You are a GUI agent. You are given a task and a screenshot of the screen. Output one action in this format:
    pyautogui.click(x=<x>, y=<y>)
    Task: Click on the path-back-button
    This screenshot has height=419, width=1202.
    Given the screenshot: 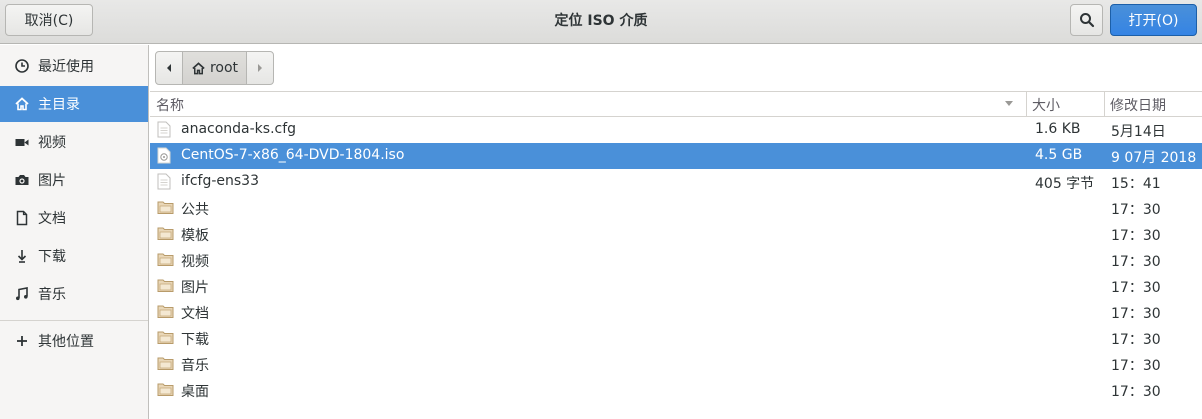 What is the action you would take?
    pyautogui.click(x=169, y=68)
    